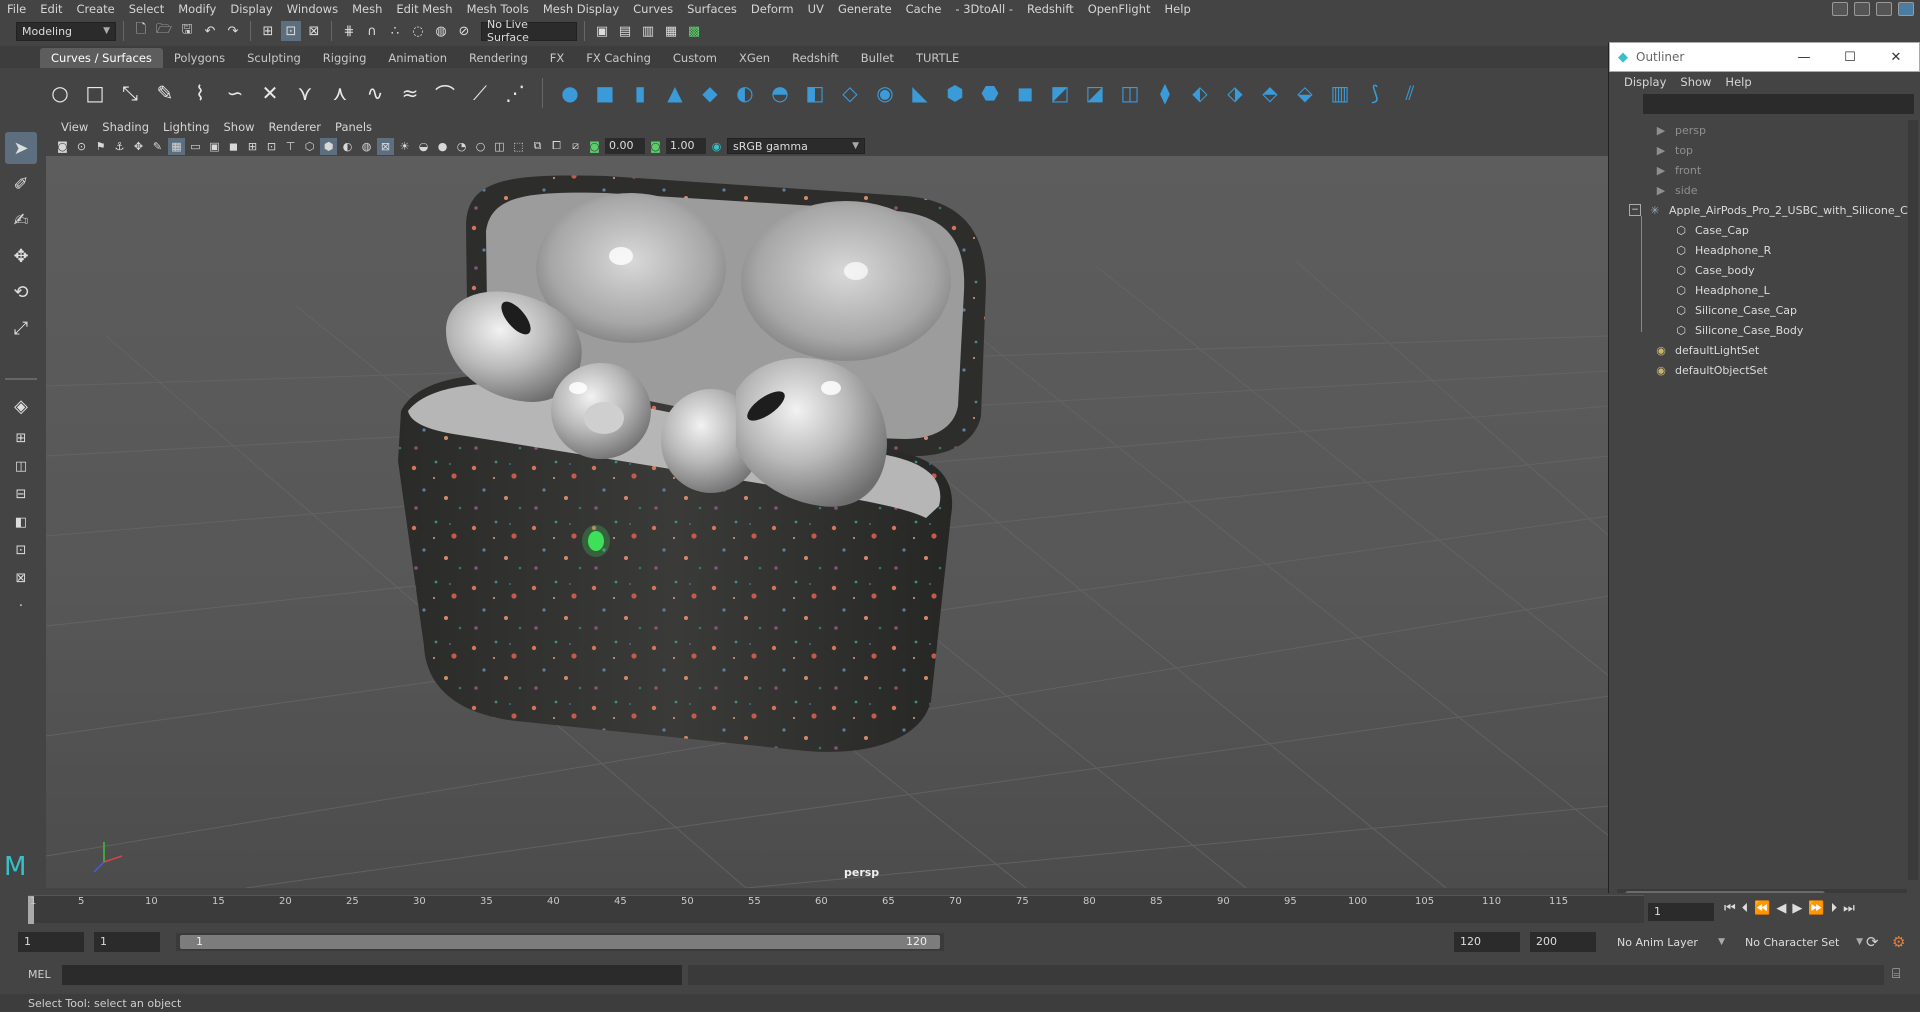 The image size is (1920, 1012). What do you see at coordinates (96, 9) in the screenshot?
I see `menu-create: Create` at bounding box center [96, 9].